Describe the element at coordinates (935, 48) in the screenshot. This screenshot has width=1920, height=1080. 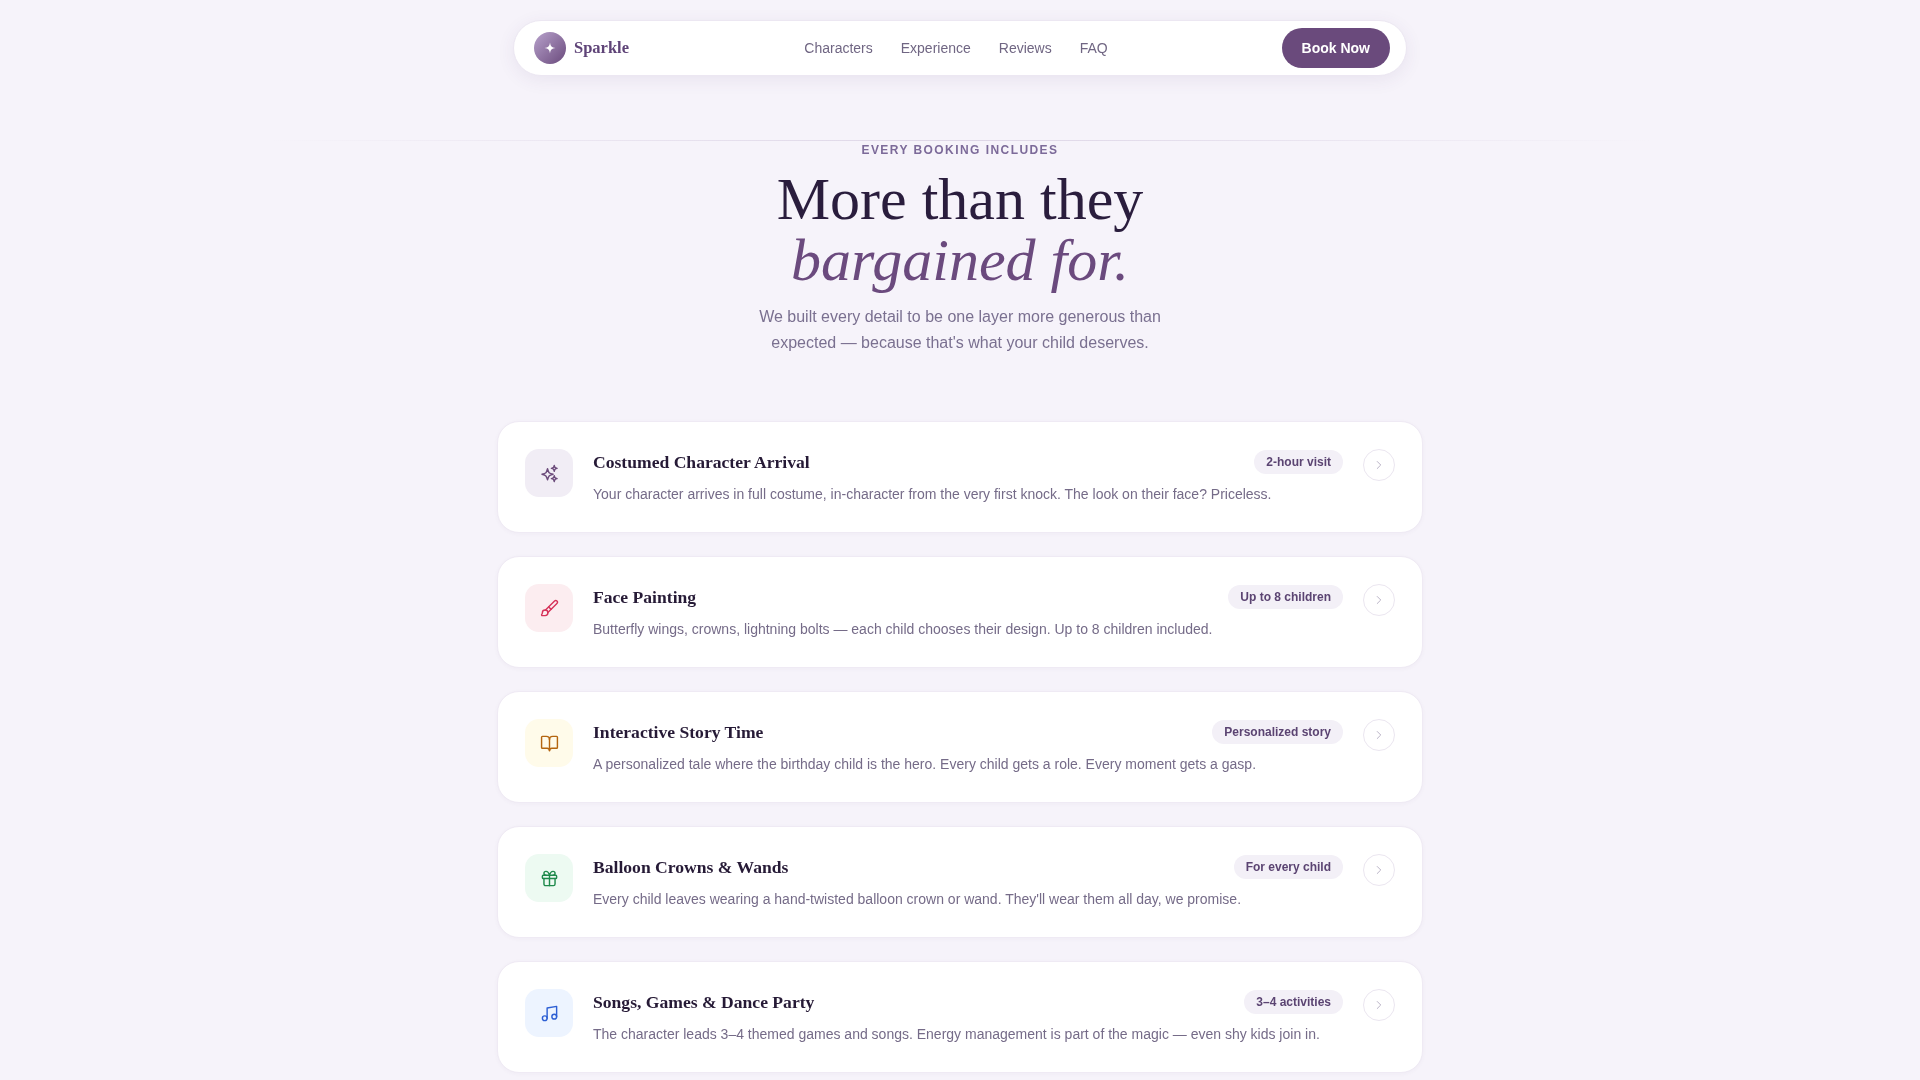
I see `nav-link: Experience` at that location.